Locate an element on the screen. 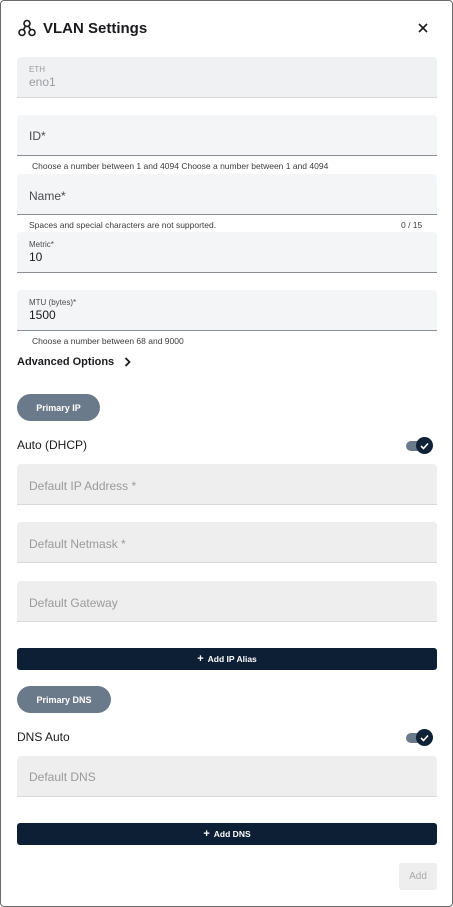  advanced-options-label: Advanced Options is located at coordinates (66, 362).